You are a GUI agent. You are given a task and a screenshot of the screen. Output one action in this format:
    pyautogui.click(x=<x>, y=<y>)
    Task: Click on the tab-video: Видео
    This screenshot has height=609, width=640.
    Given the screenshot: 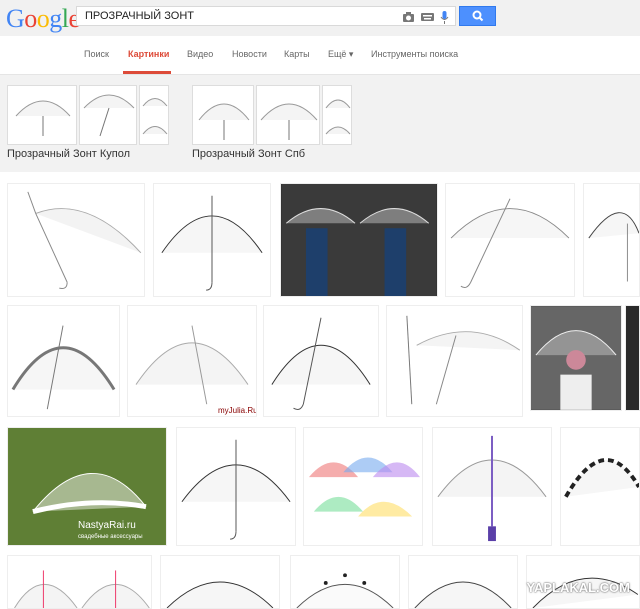 What is the action you would take?
    pyautogui.click(x=200, y=54)
    